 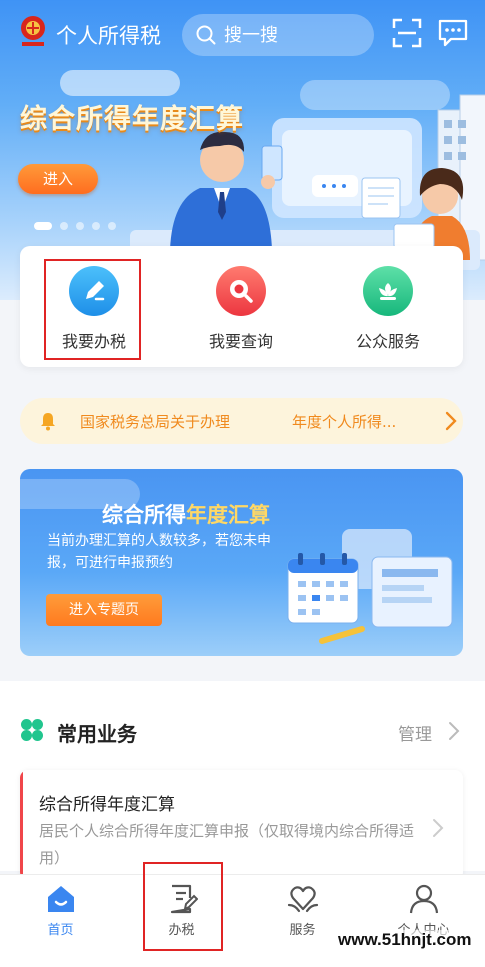 What do you see at coordinates (423, 921) in the screenshot?
I see `tab-personal-center: 个人中心` at bounding box center [423, 921].